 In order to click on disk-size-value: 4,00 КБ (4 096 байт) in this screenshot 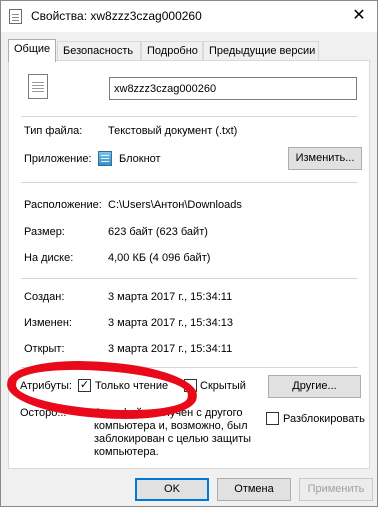, I will do `click(159, 258)`.